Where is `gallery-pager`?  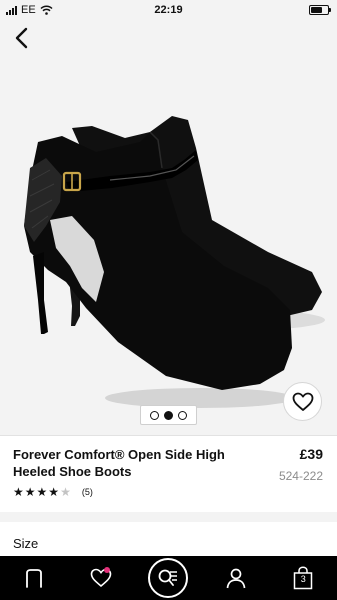 gallery-pager is located at coordinates (168, 415).